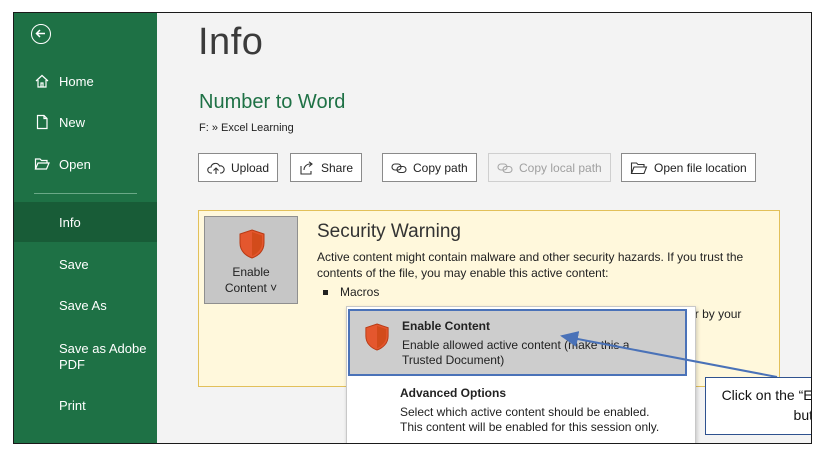 Image resolution: width=823 pixels, height=456 pixels. Describe the element at coordinates (72, 405) in the screenshot. I see `sidebar-item-label: Print` at that location.